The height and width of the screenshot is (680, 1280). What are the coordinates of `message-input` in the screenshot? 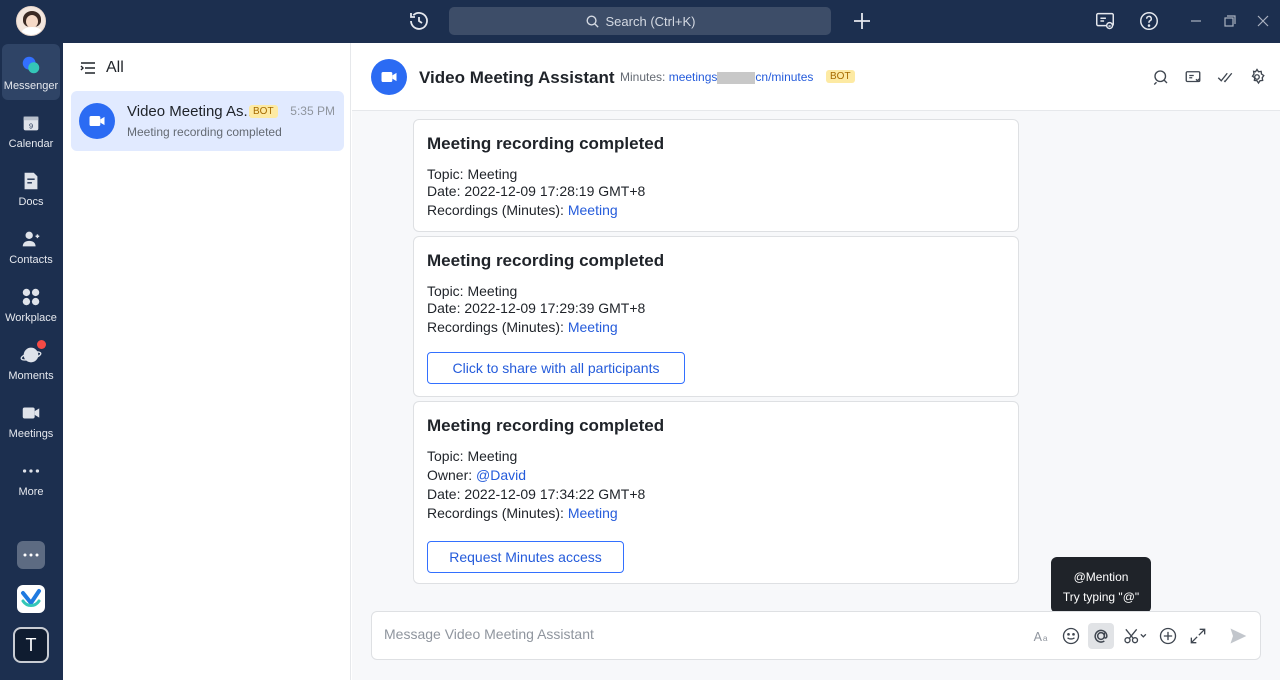 It's located at (694, 634).